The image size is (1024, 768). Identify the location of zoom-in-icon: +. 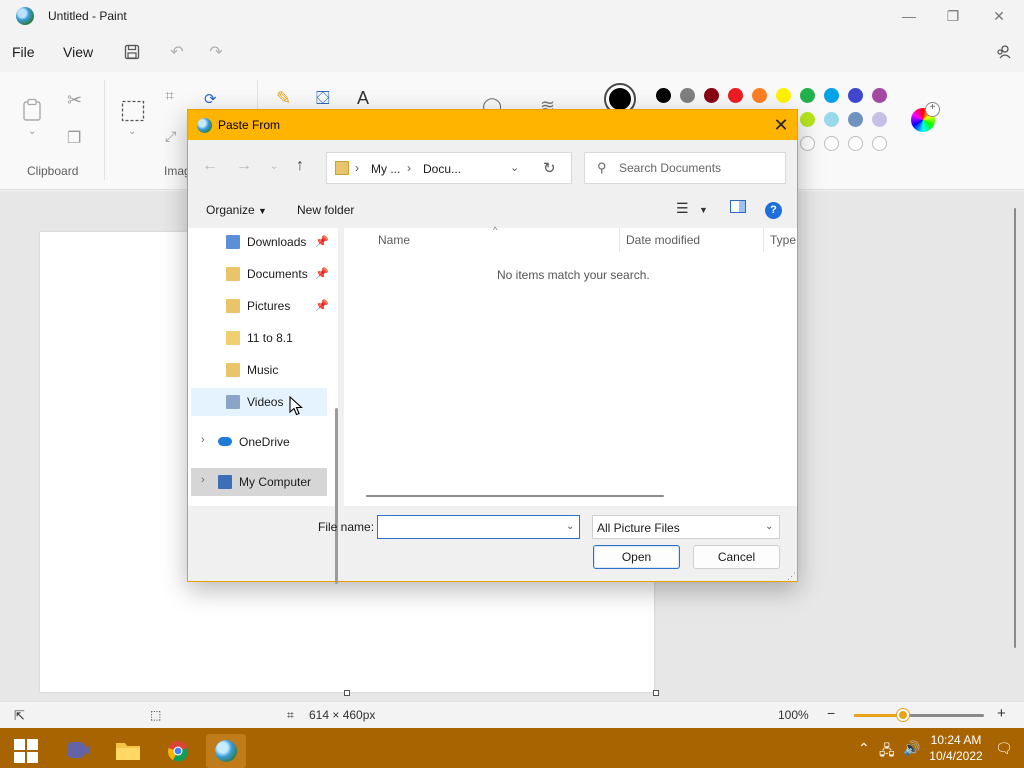
(1001, 713).